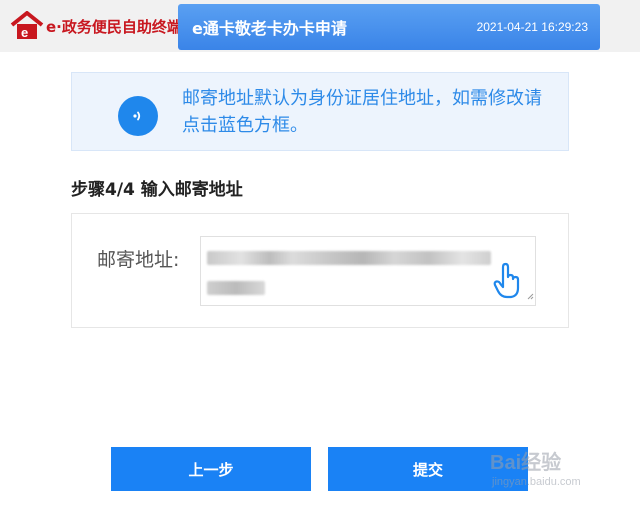  Describe the element at coordinates (565, 470) in the screenshot. I see `baidu-jingyan-watermark: Bai经验 jingyan.baidu.com` at that location.